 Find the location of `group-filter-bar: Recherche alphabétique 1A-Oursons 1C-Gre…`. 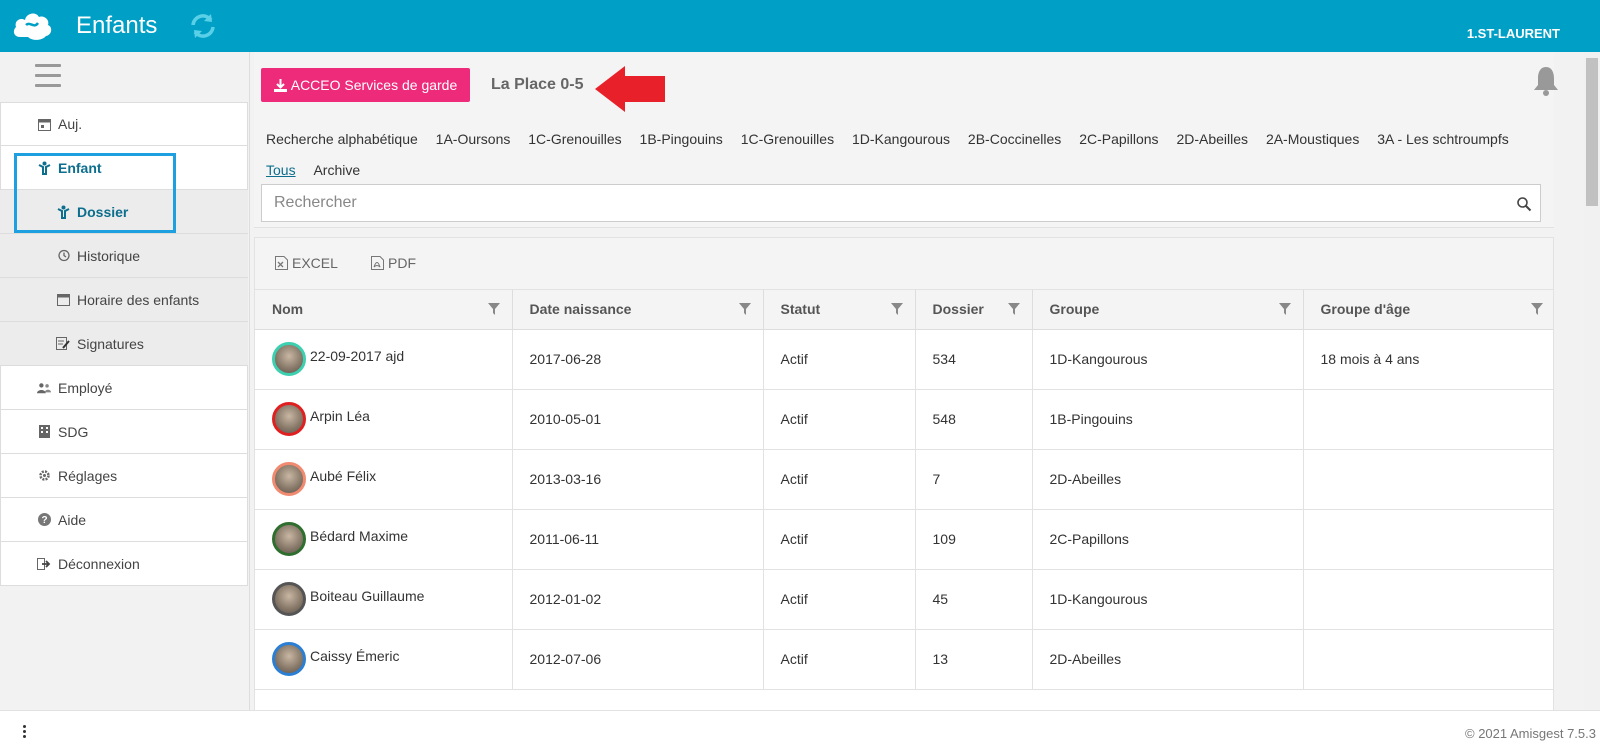

group-filter-bar: Recherche alphabétique 1A-Oursons 1C-Gre… is located at coordinates (911, 155).